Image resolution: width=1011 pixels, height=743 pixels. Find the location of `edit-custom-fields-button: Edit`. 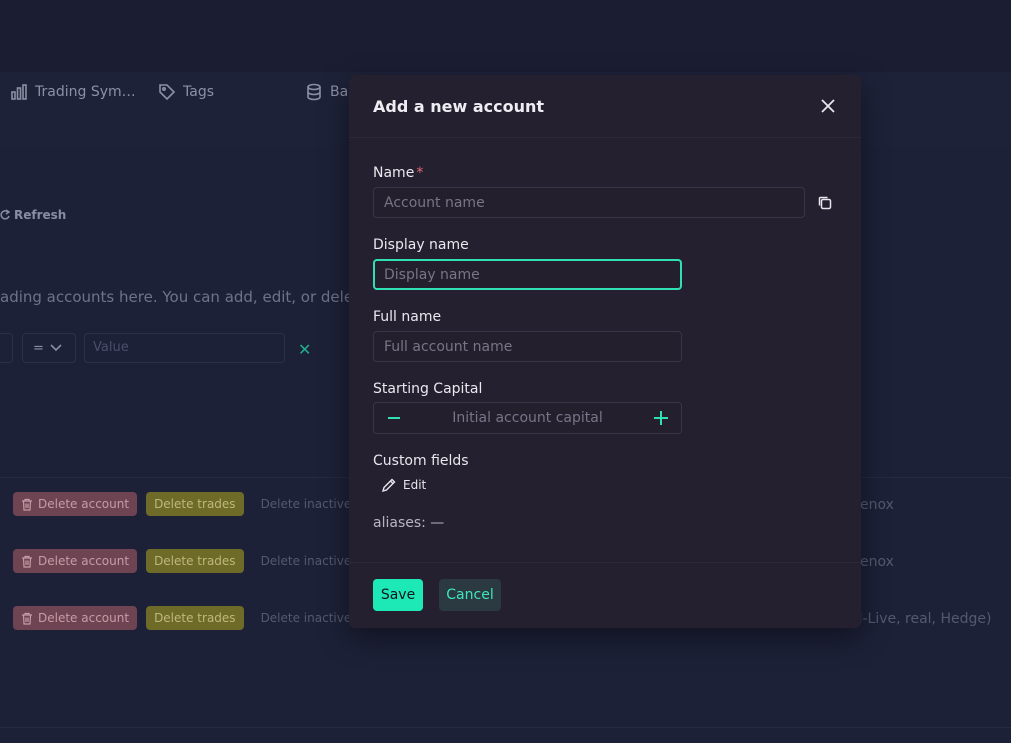

edit-custom-fields-button: Edit is located at coordinates (403, 485).